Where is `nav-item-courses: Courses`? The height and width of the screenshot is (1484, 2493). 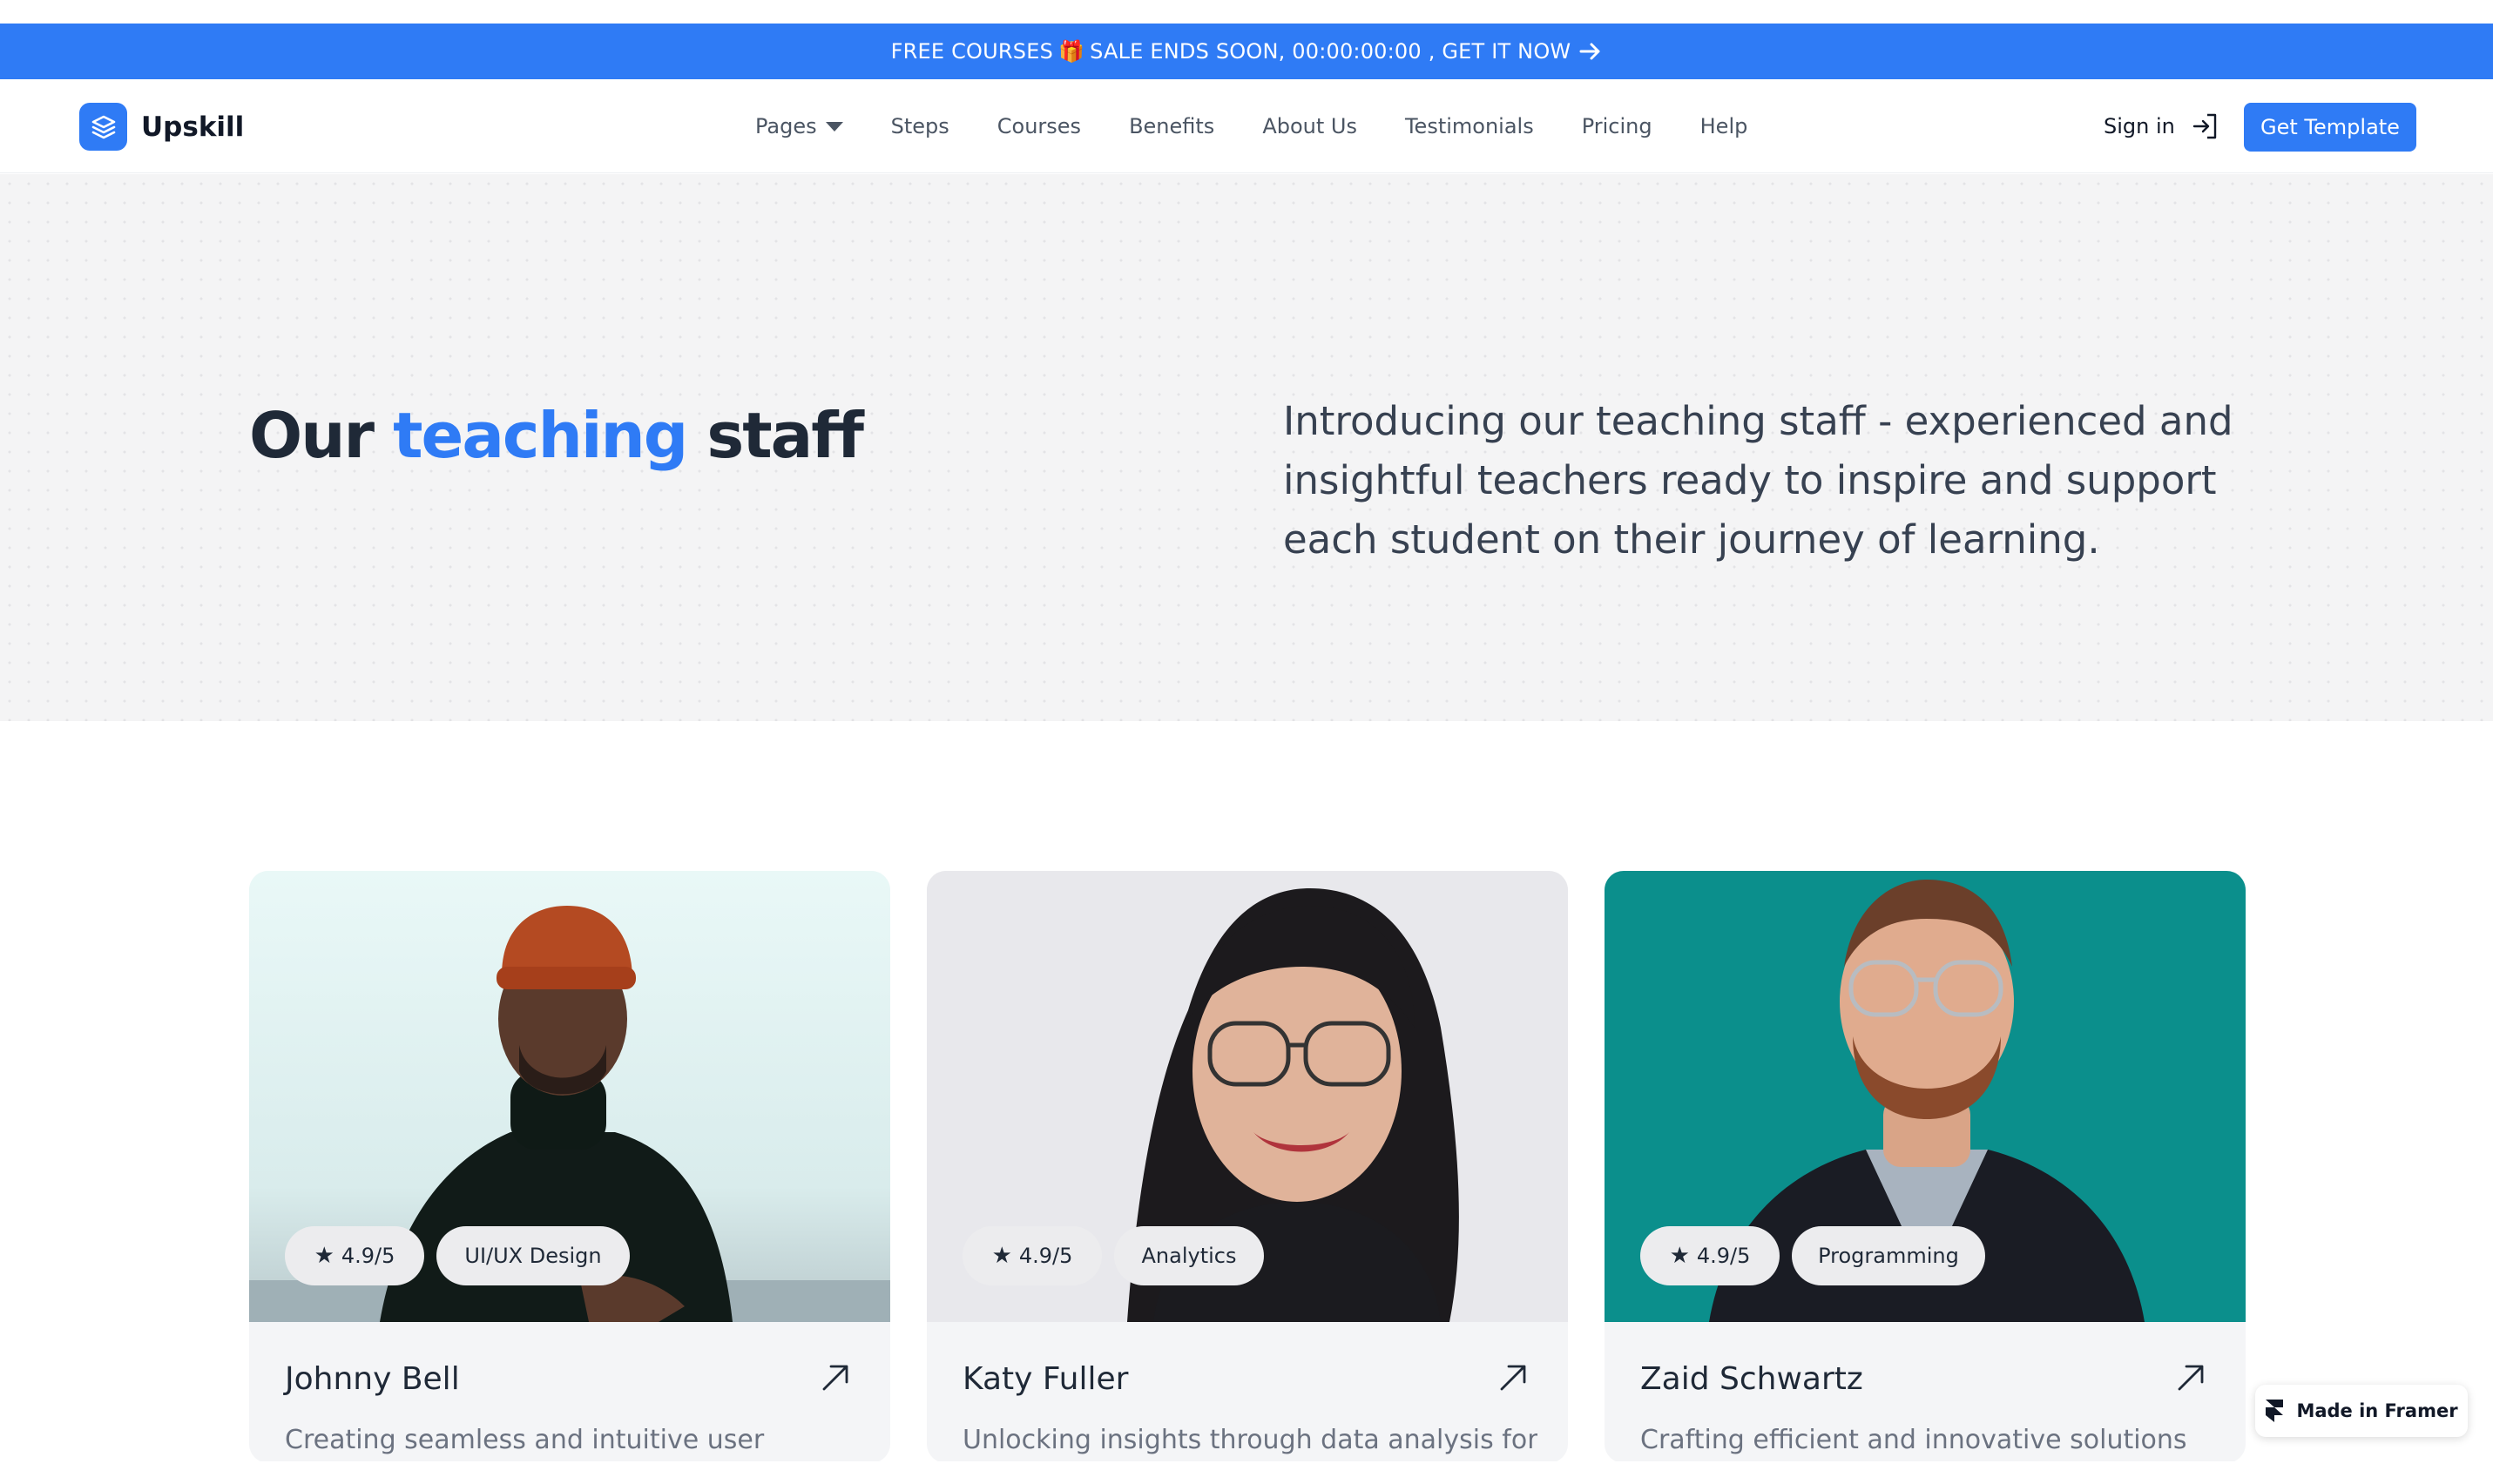 nav-item-courses: Courses is located at coordinates (1039, 126).